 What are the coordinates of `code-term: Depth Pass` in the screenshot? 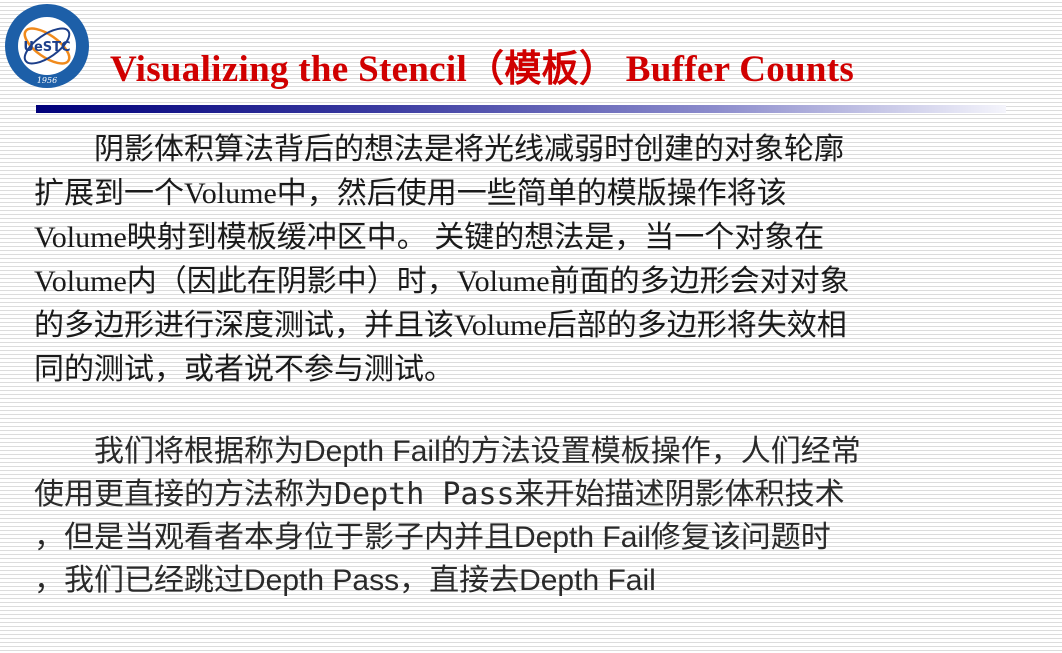 It's located at (424, 494).